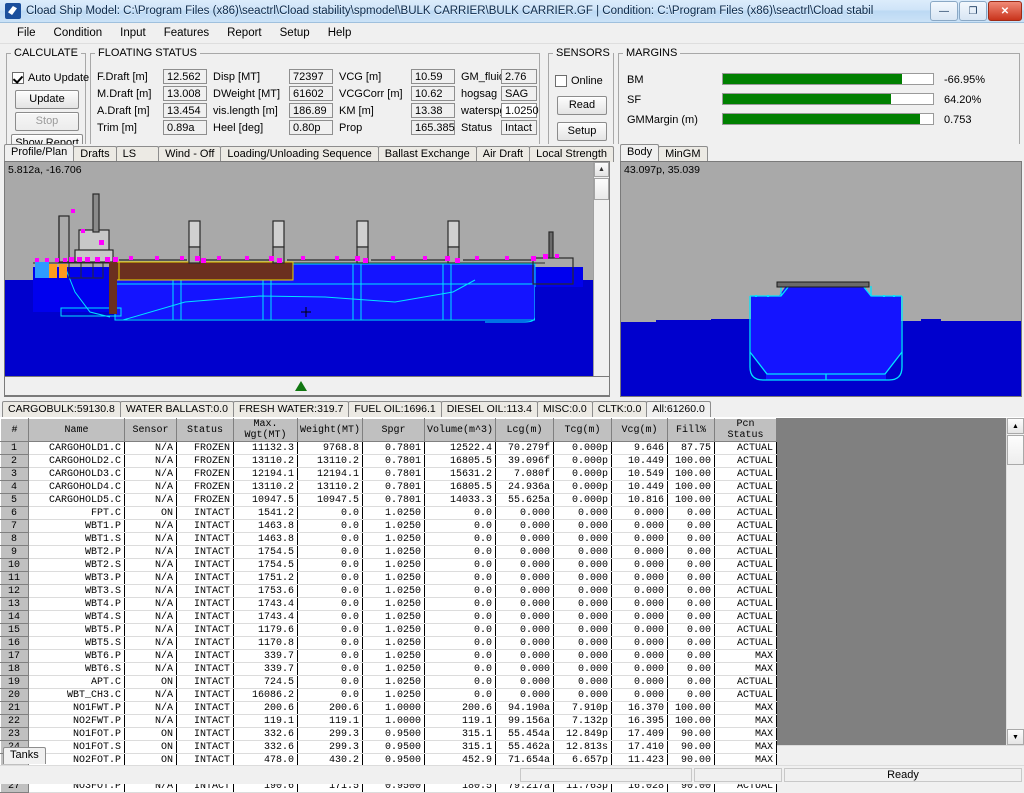  What do you see at coordinates (77, 513) in the screenshot?
I see `cell-name: FPT.C` at bounding box center [77, 513].